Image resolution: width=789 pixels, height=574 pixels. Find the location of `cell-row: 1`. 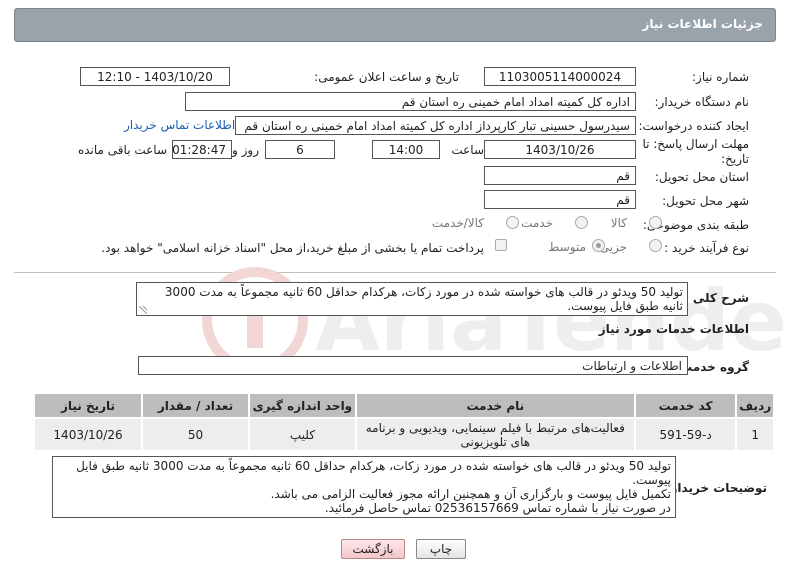

cell-row: 1 is located at coordinates (755, 434).